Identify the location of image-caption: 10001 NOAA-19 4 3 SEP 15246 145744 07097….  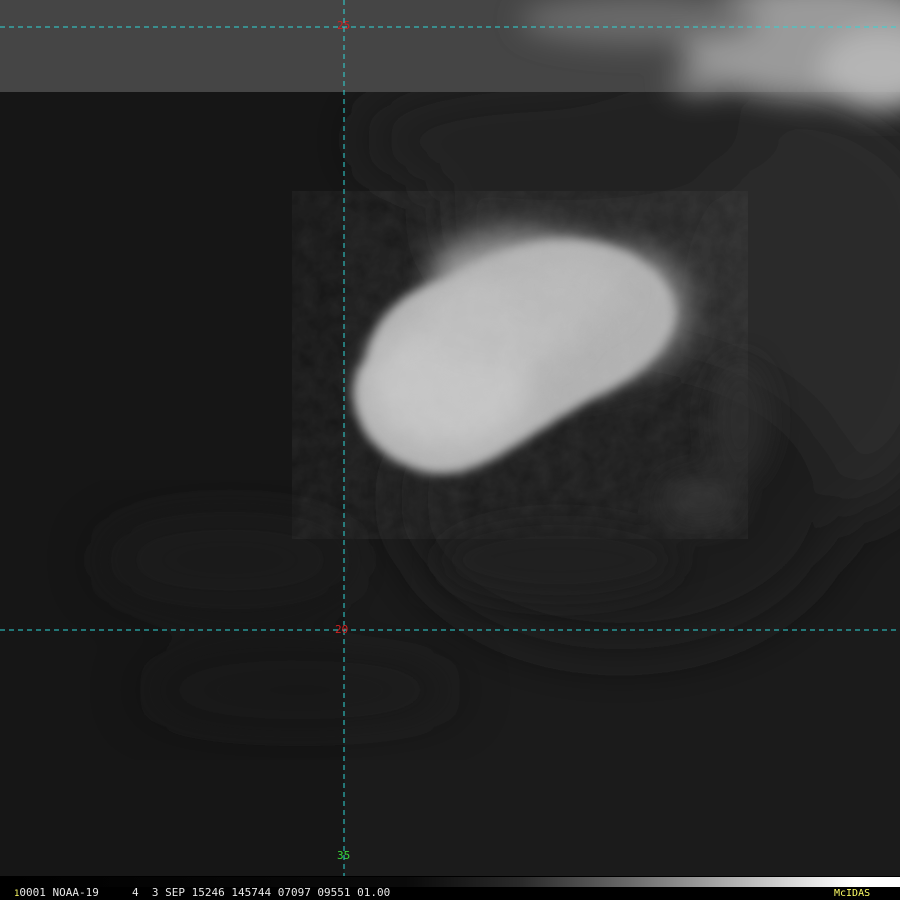
(202, 893).